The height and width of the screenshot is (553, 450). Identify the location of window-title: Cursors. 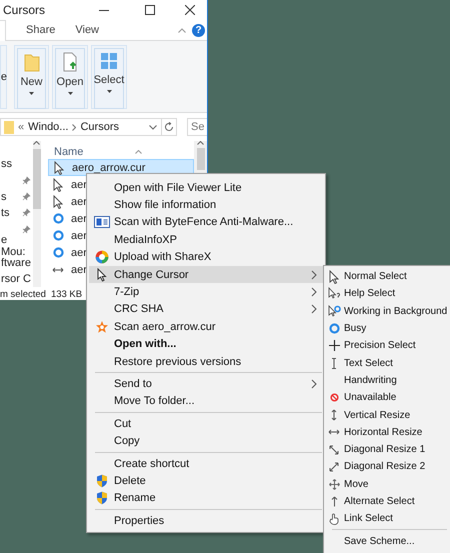
(24, 10).